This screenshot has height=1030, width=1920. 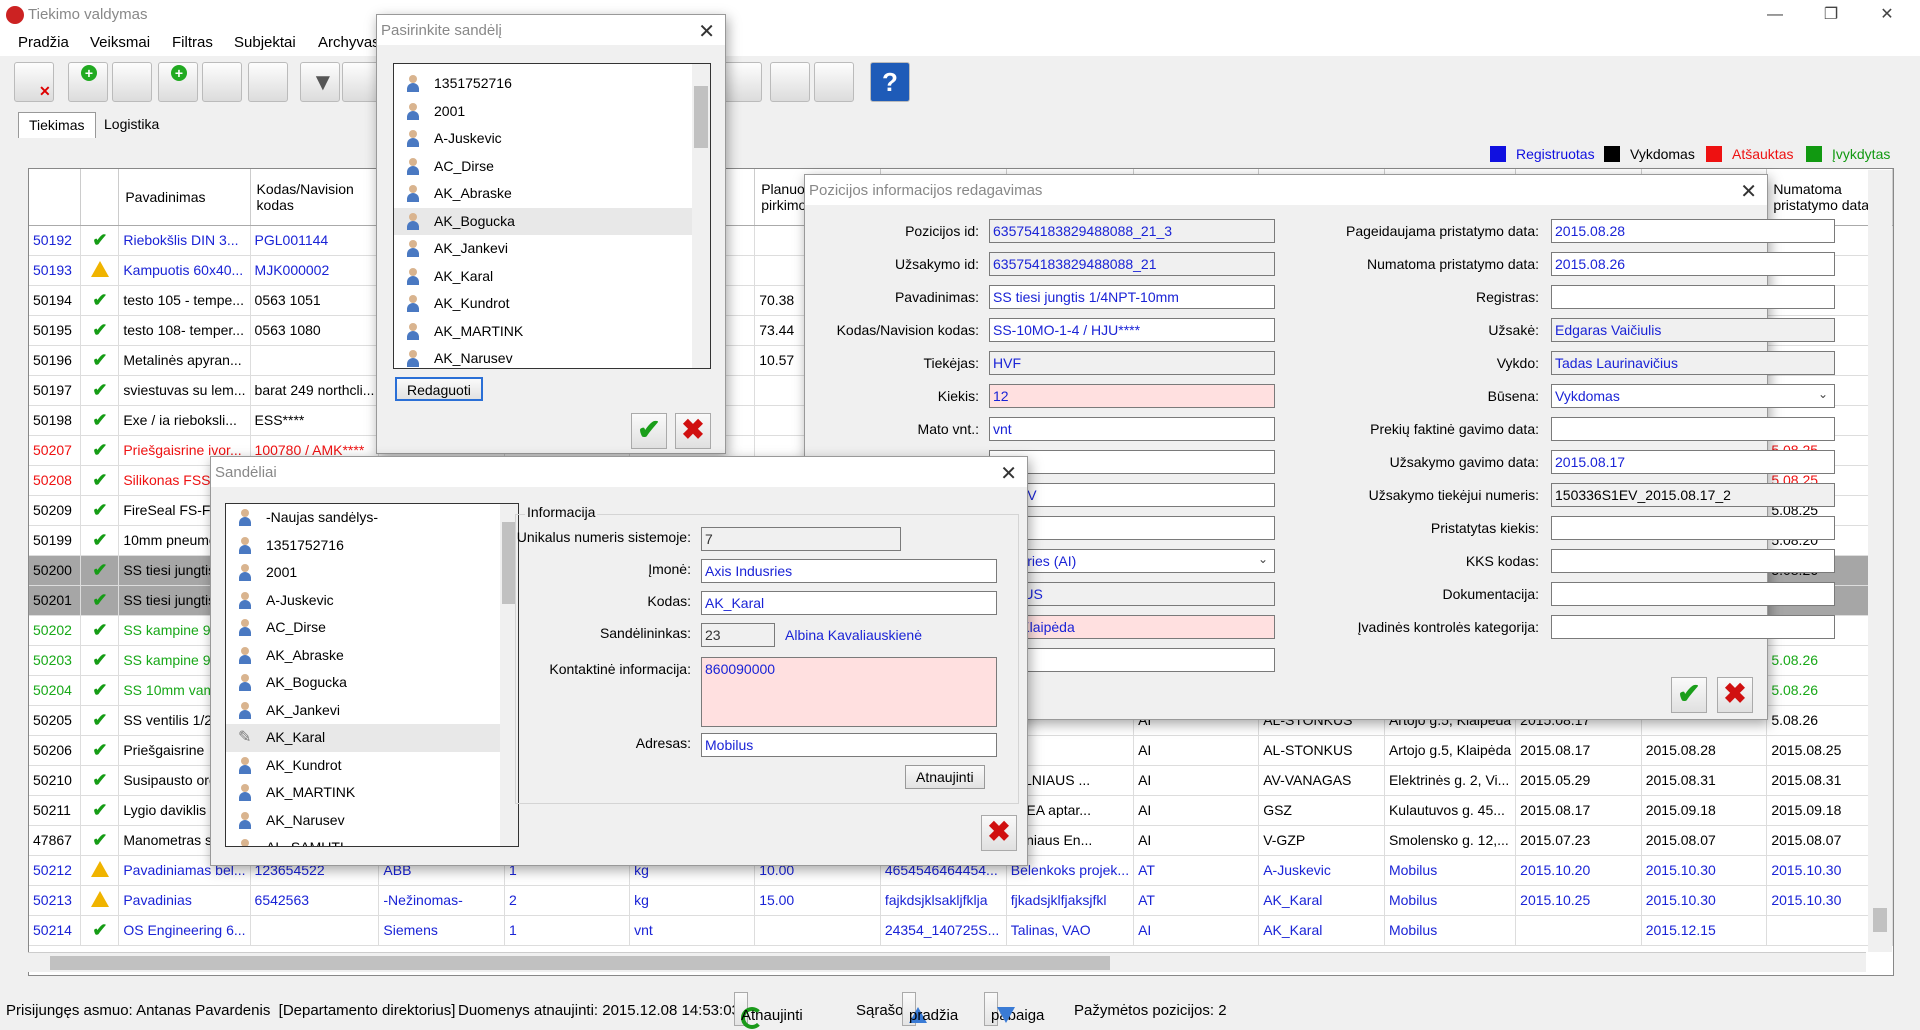 I want to click on menu-subjektai: Subjektai, so click(x=265, y=42).